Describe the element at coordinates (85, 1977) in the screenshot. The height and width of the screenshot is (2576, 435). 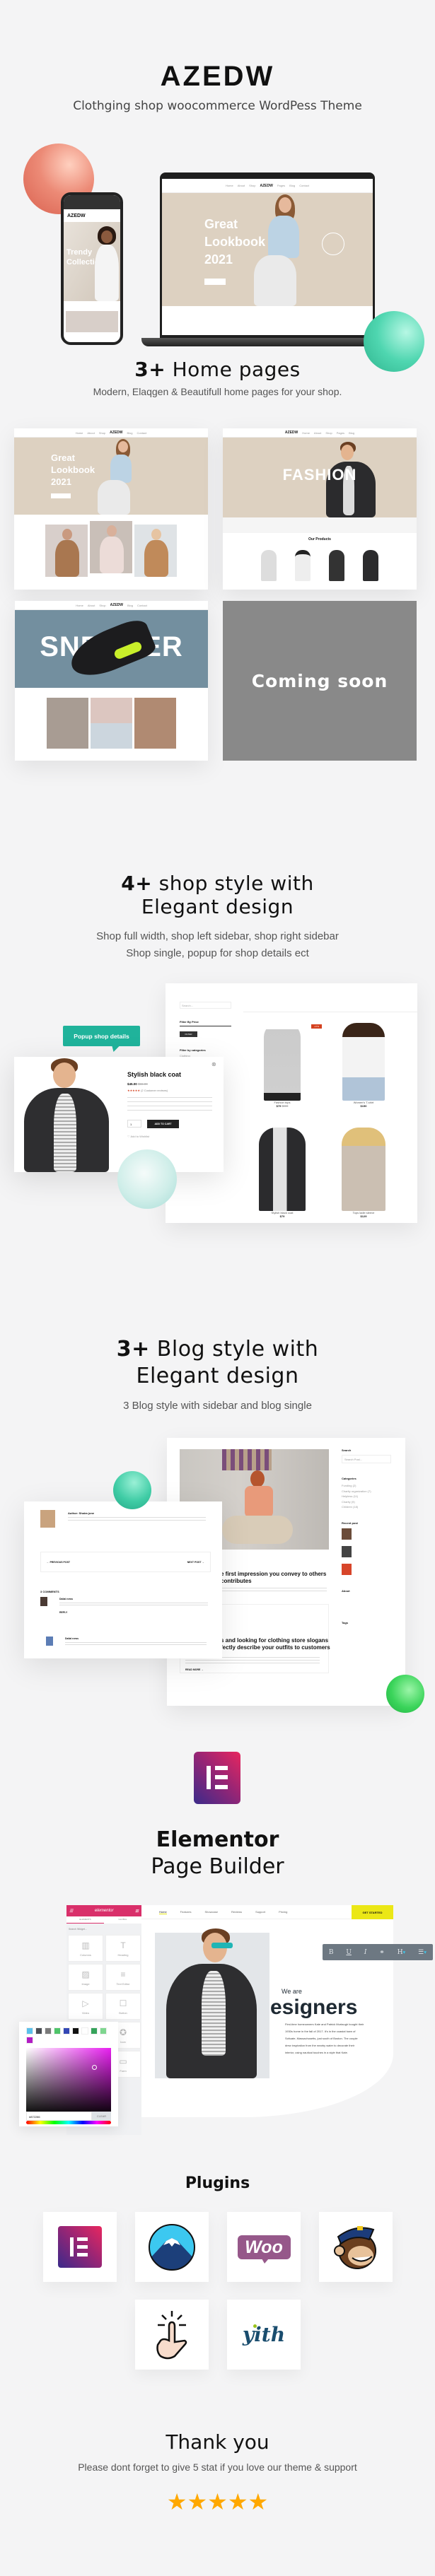
I see `widget-image: ▨ Image` at that location.